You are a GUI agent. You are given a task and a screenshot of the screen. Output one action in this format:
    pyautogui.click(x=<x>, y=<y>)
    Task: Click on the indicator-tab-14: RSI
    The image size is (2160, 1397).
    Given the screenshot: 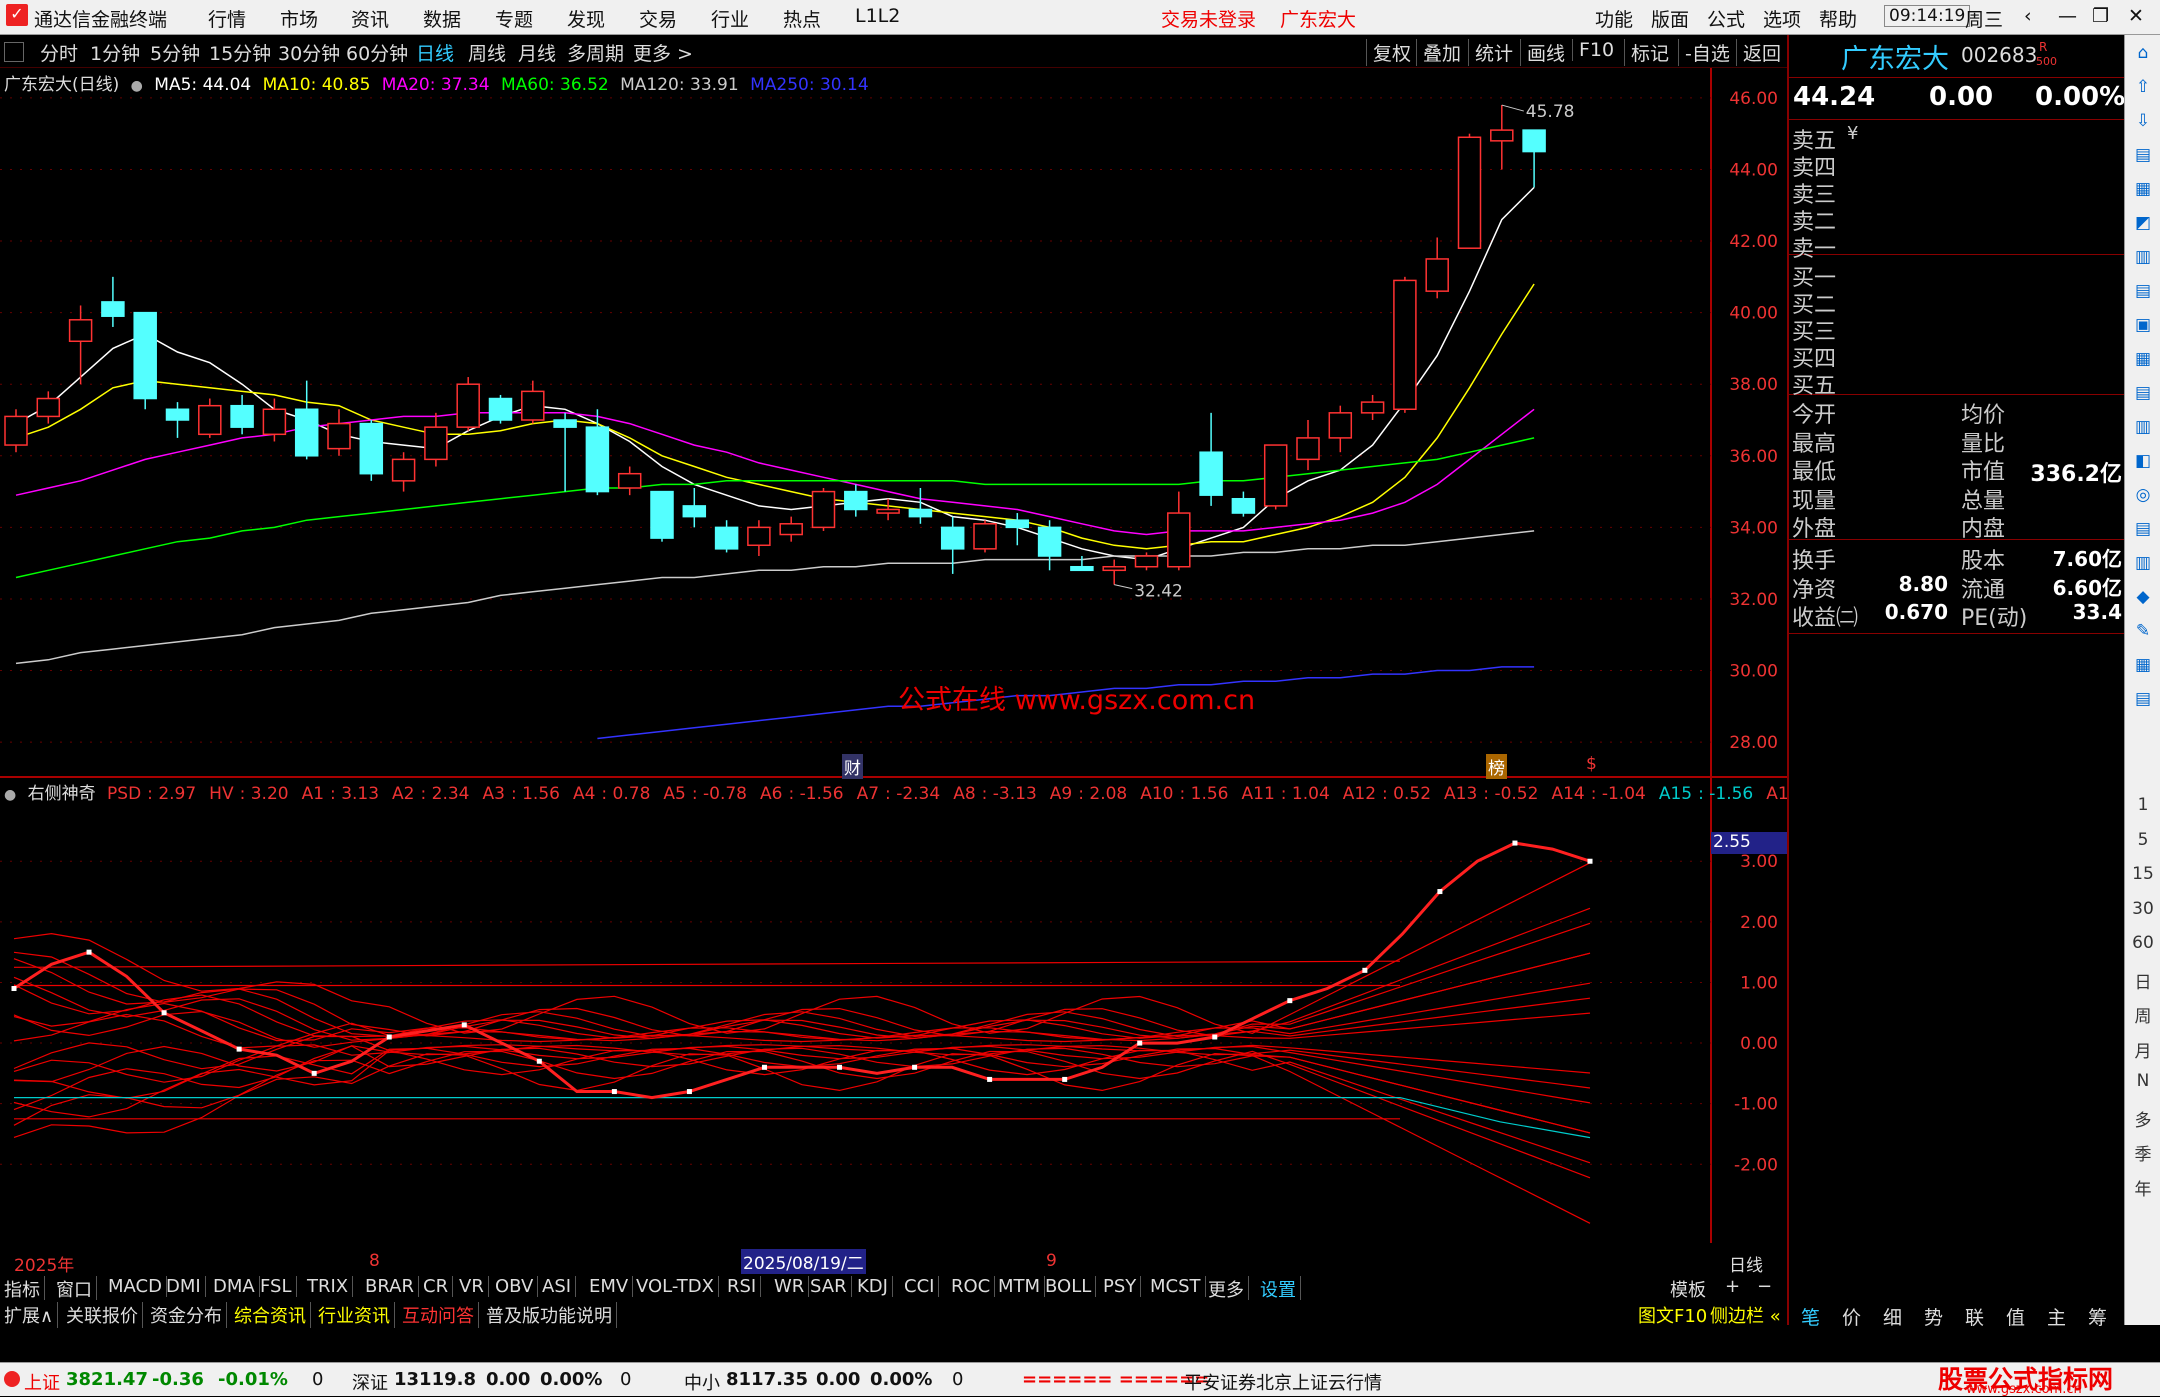 What is the action you would take?
    pyautogui.click(x=744, y=1286)
    